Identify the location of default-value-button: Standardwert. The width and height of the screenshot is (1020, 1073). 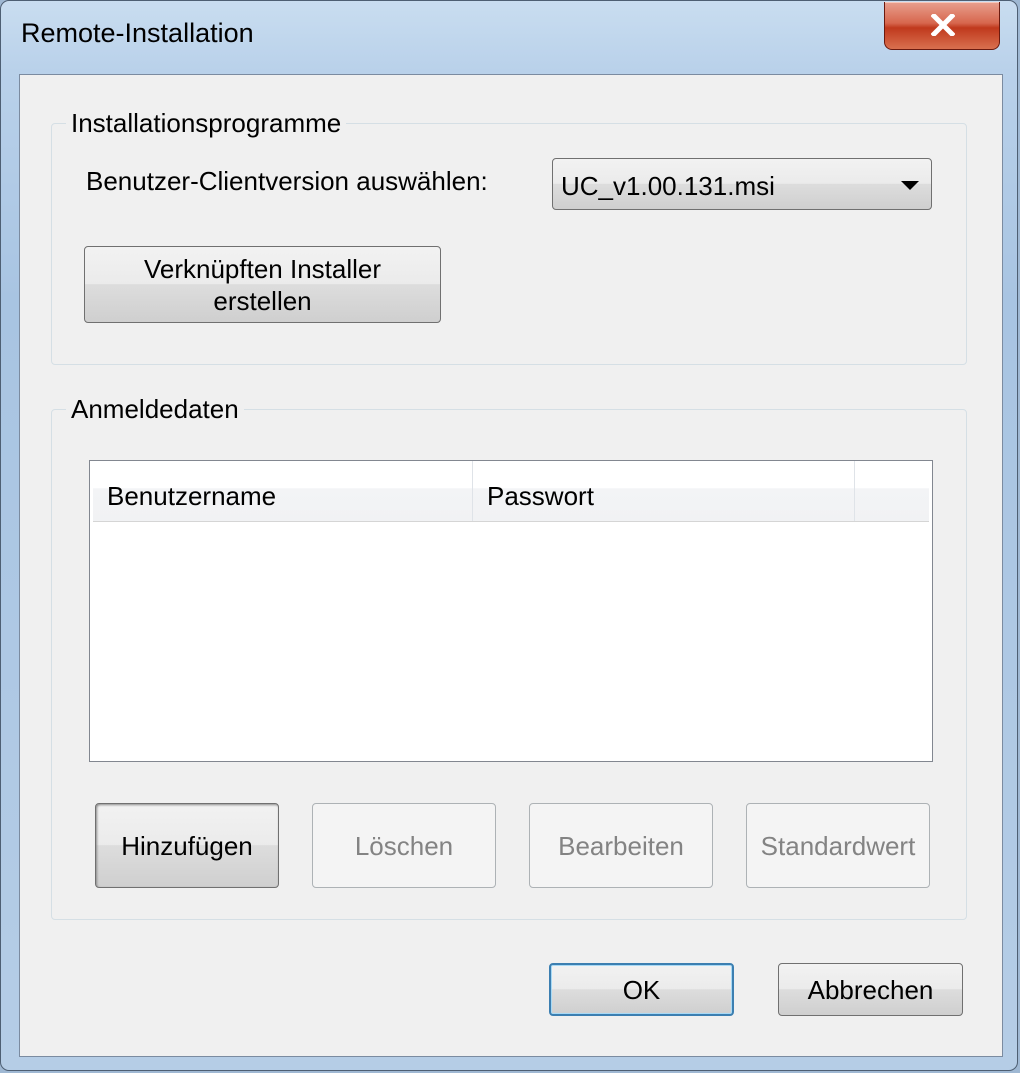
(838, 845).